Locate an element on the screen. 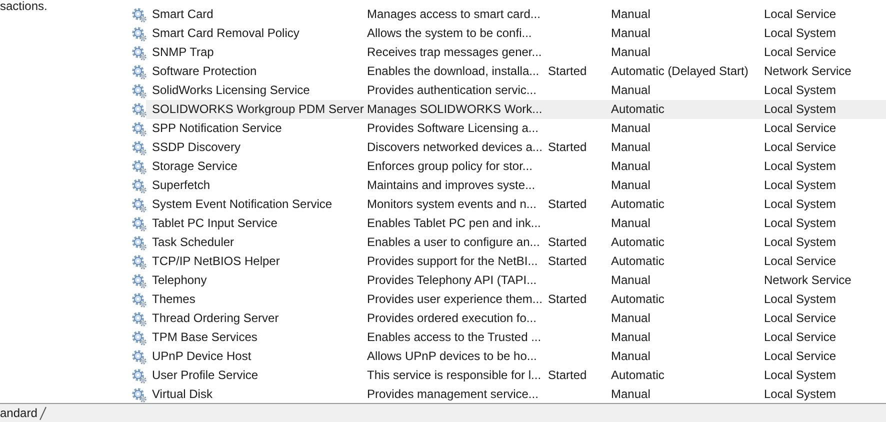  log-on-as: Network Service is located at coordinates (808, 71).